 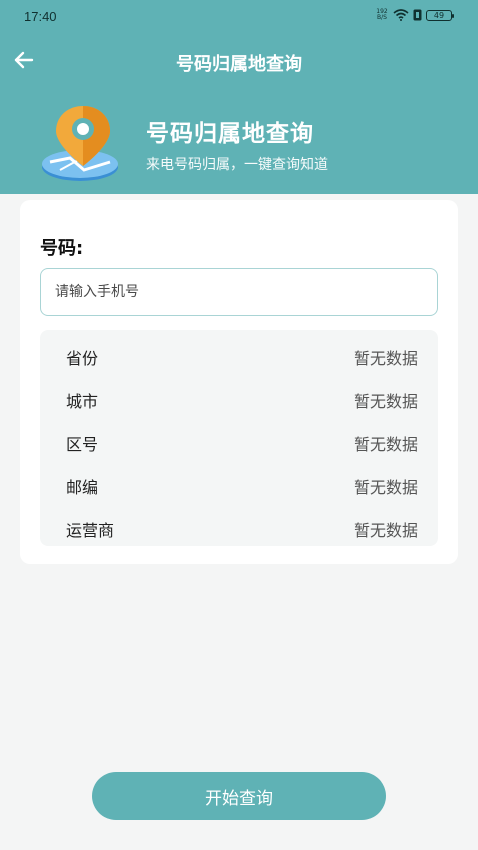 What do you see at coordinates (237, 165) in the screenshot?
I see `banner-subtitle: 来电号码归属，一键查询知道` at bounding box center [237, 165].